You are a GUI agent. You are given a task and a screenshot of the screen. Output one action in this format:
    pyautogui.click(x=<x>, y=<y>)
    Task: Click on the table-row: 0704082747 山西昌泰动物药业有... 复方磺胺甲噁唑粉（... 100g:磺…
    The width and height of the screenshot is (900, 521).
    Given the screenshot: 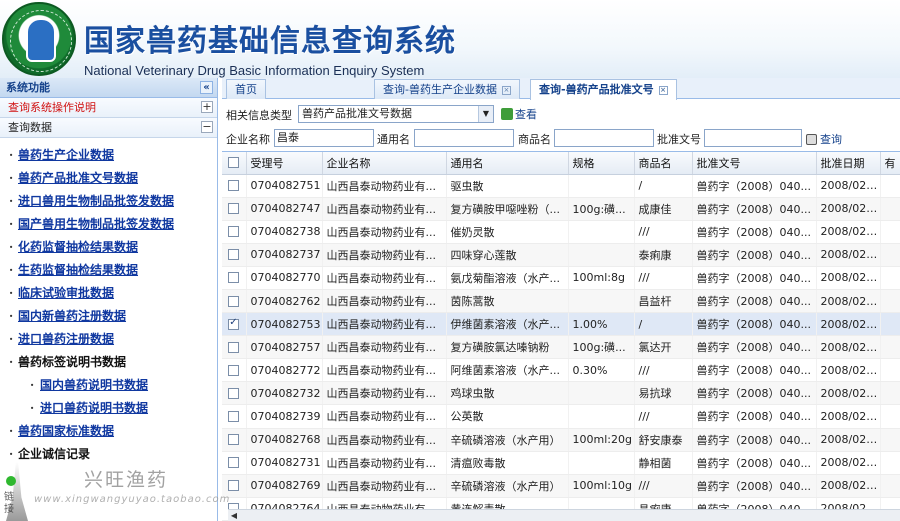 What is the action you would take?
    pyautogui.click(x=561, y=209)
    